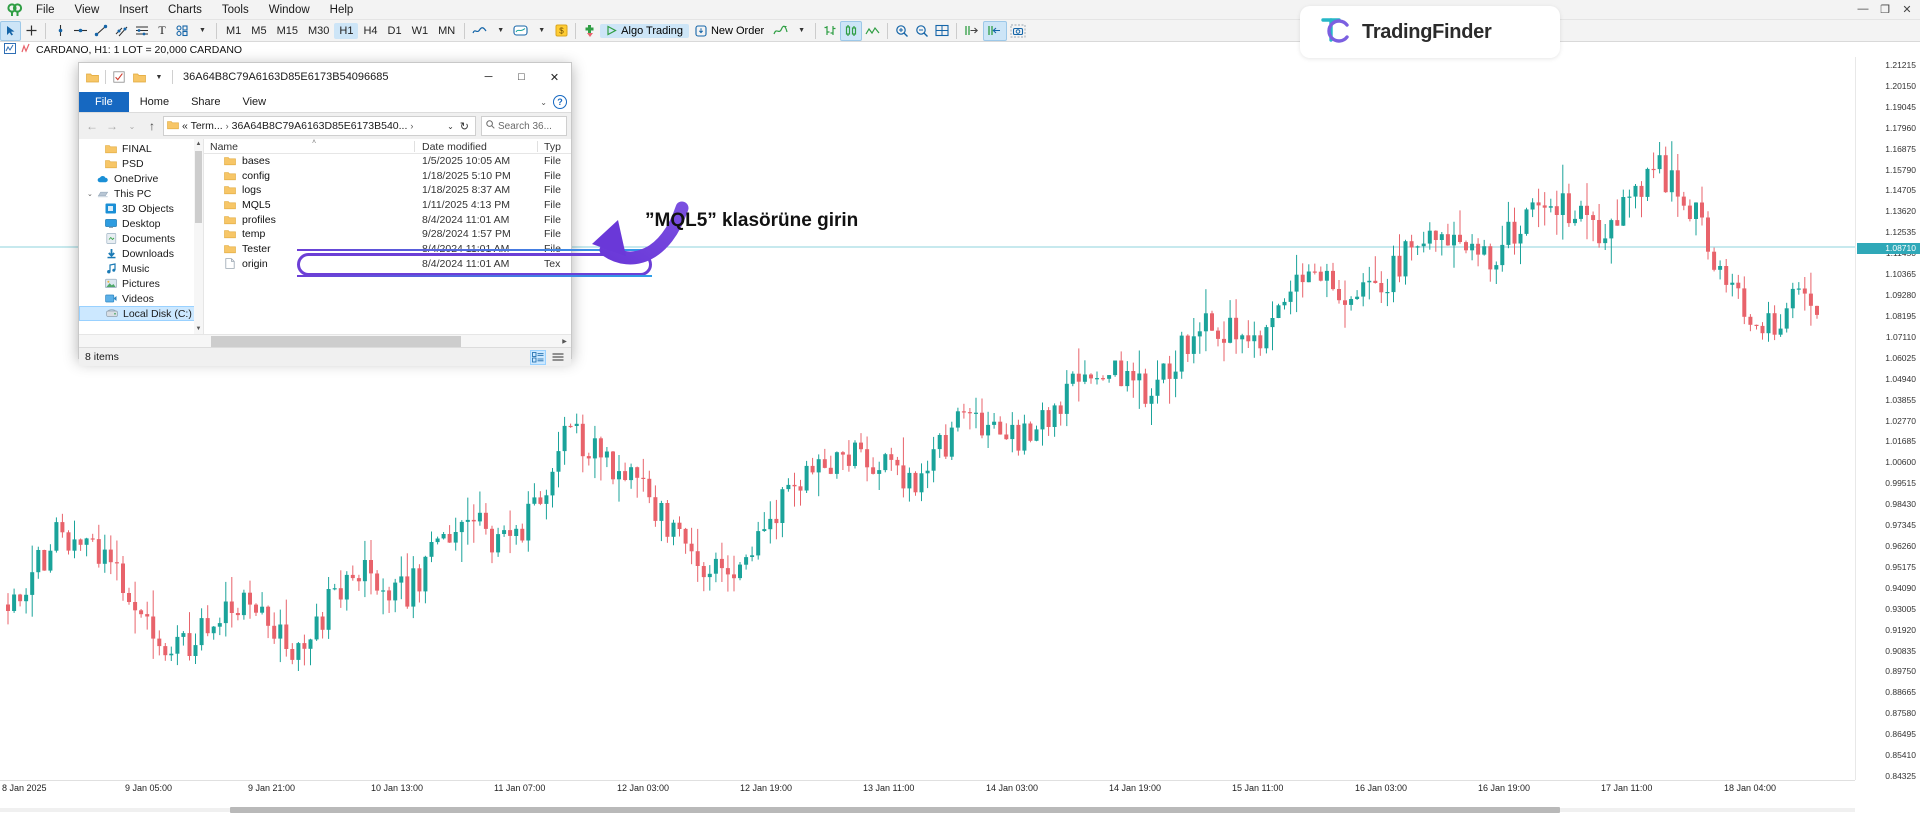 This screenshot has width=1920, height=840. What do you see at coordinates (244, 234) in the screenshot?
I see `file-name-cell: temp` at bounding box center [244, 234].